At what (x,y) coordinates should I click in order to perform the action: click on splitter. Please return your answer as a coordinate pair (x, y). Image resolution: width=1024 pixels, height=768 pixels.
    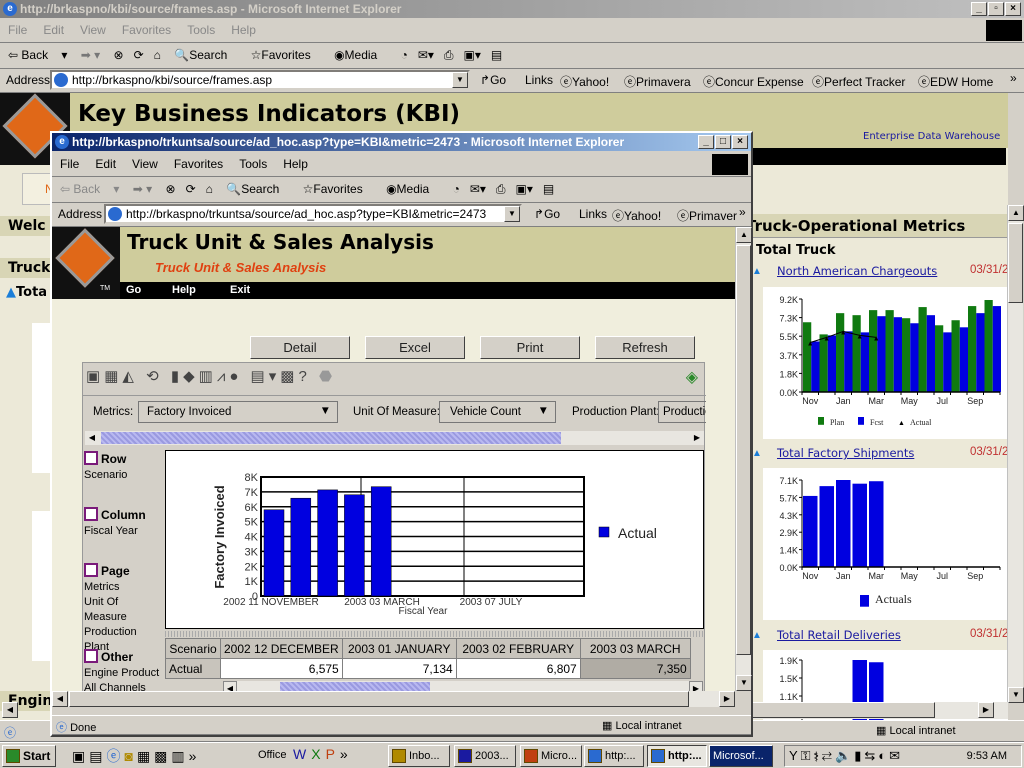
    Looking at the image, I should click on (434, 634).